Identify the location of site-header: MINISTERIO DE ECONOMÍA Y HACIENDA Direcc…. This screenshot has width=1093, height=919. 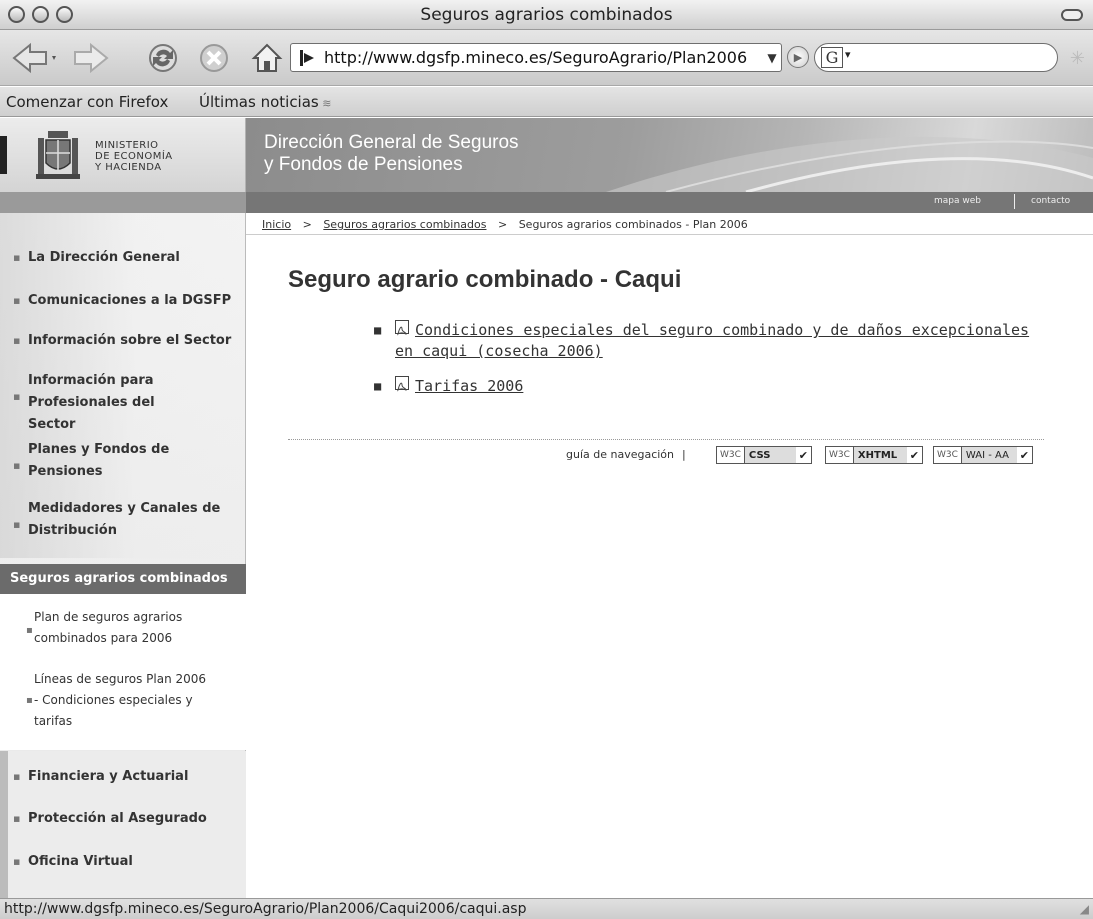
(546, 155).